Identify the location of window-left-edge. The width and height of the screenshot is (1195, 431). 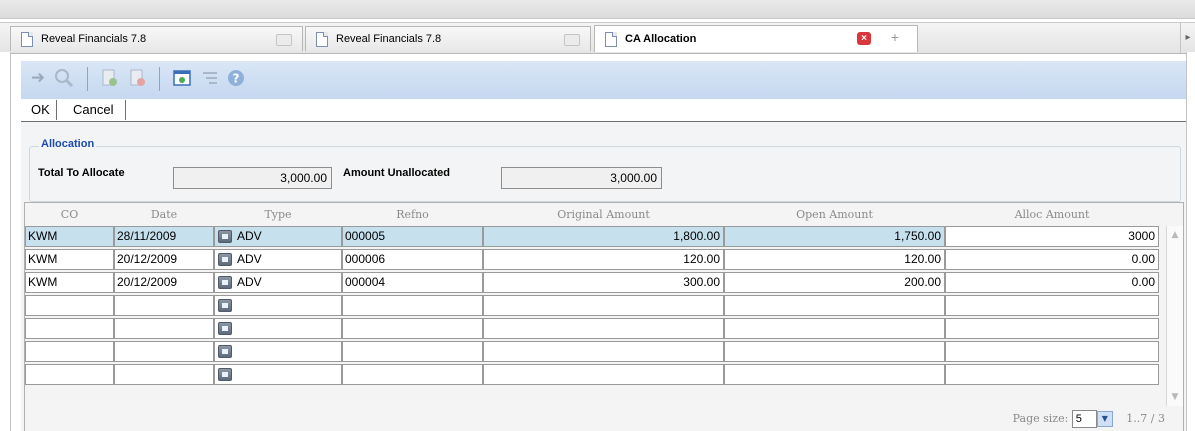
(5, 241).